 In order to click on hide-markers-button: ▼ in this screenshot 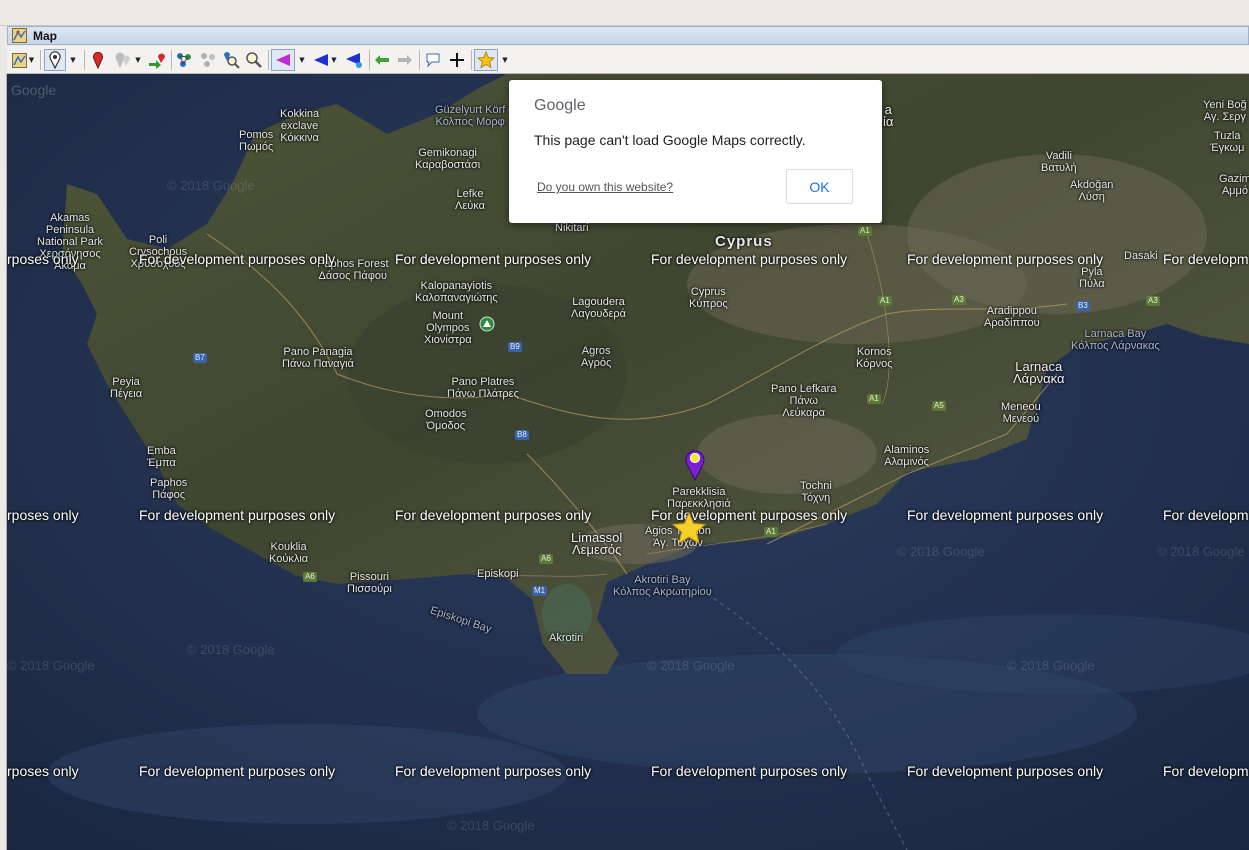, I will do `click(127, 60)`.